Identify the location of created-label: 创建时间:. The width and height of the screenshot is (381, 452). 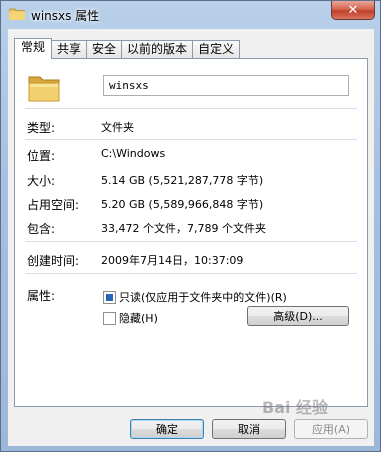
(53, 261).